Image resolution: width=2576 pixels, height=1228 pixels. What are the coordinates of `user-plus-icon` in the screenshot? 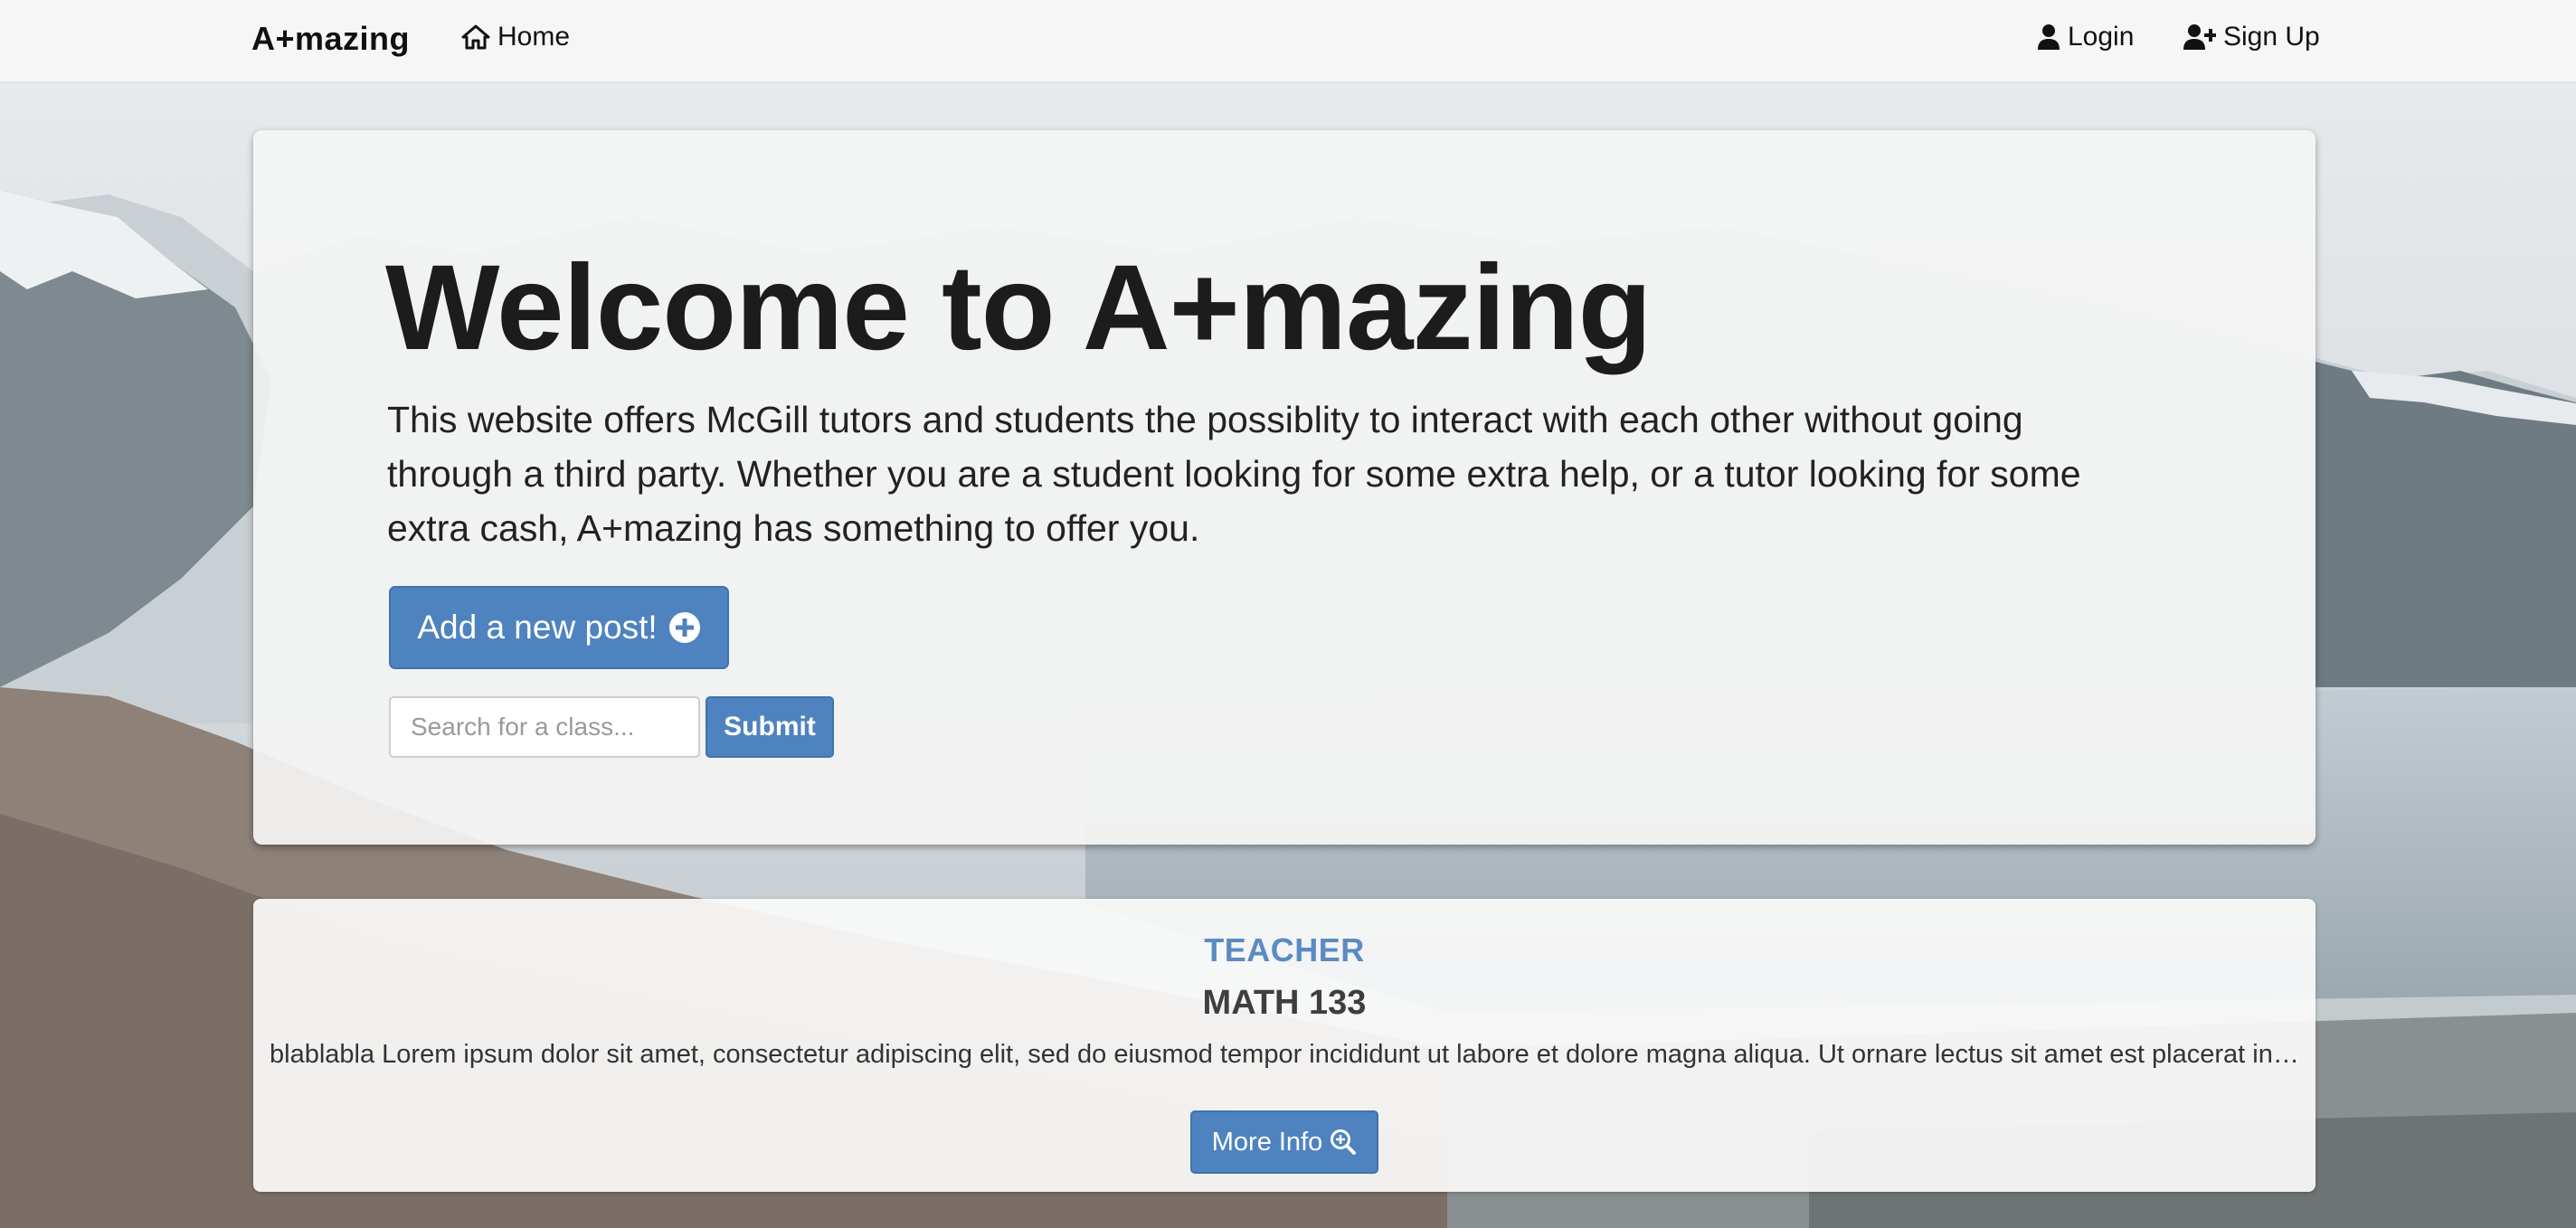 It's located at (2199, 37).